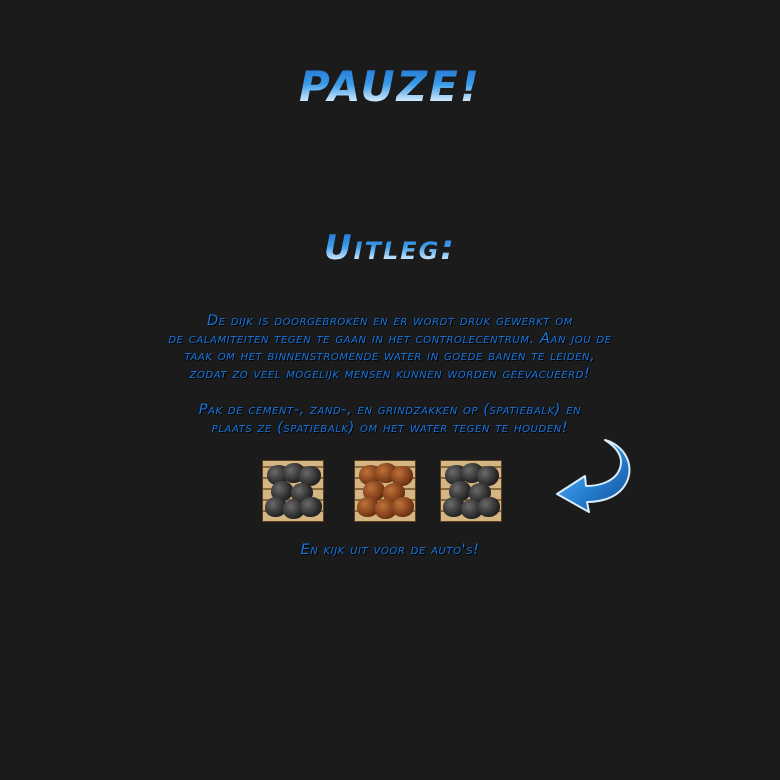 The width and height of the screenshot is (780, 780). What do you see at coordinates (390, 248) in the screenshot?
I see `instructions-heading: Uitleg:` at bounding box center [390, 248].